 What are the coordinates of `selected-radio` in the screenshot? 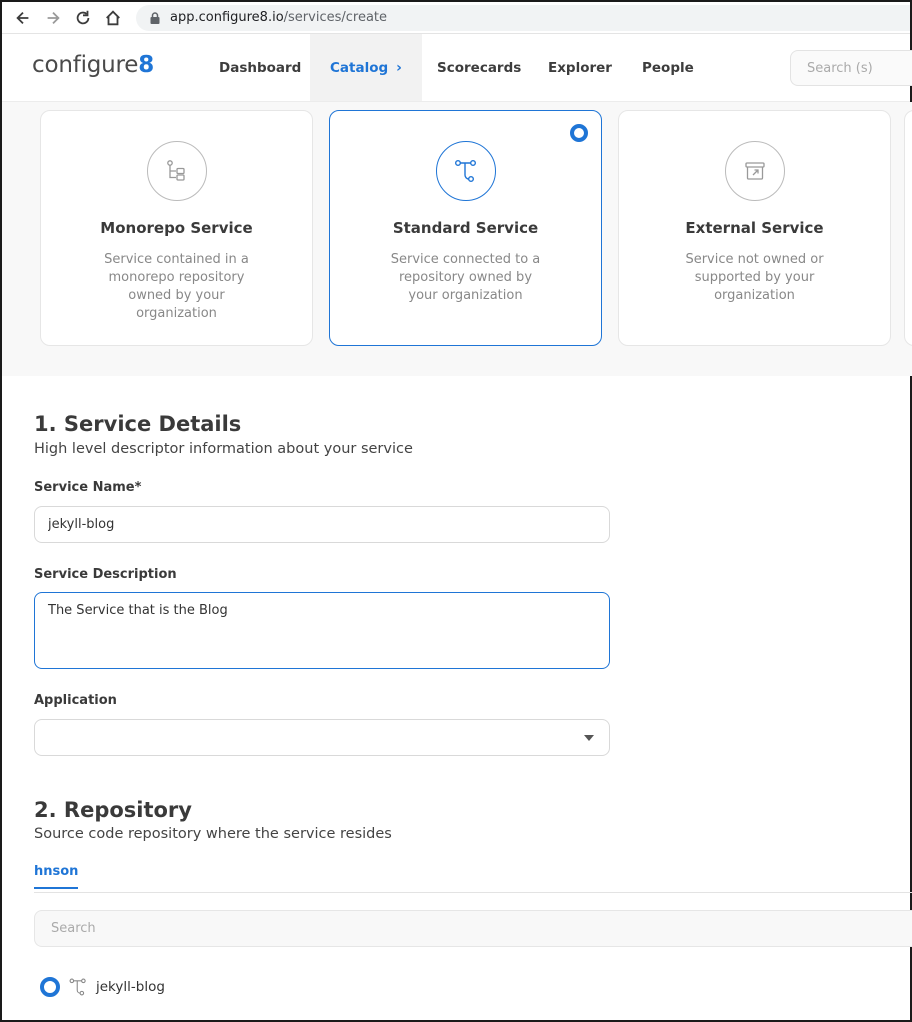 It's located at (579, 133).